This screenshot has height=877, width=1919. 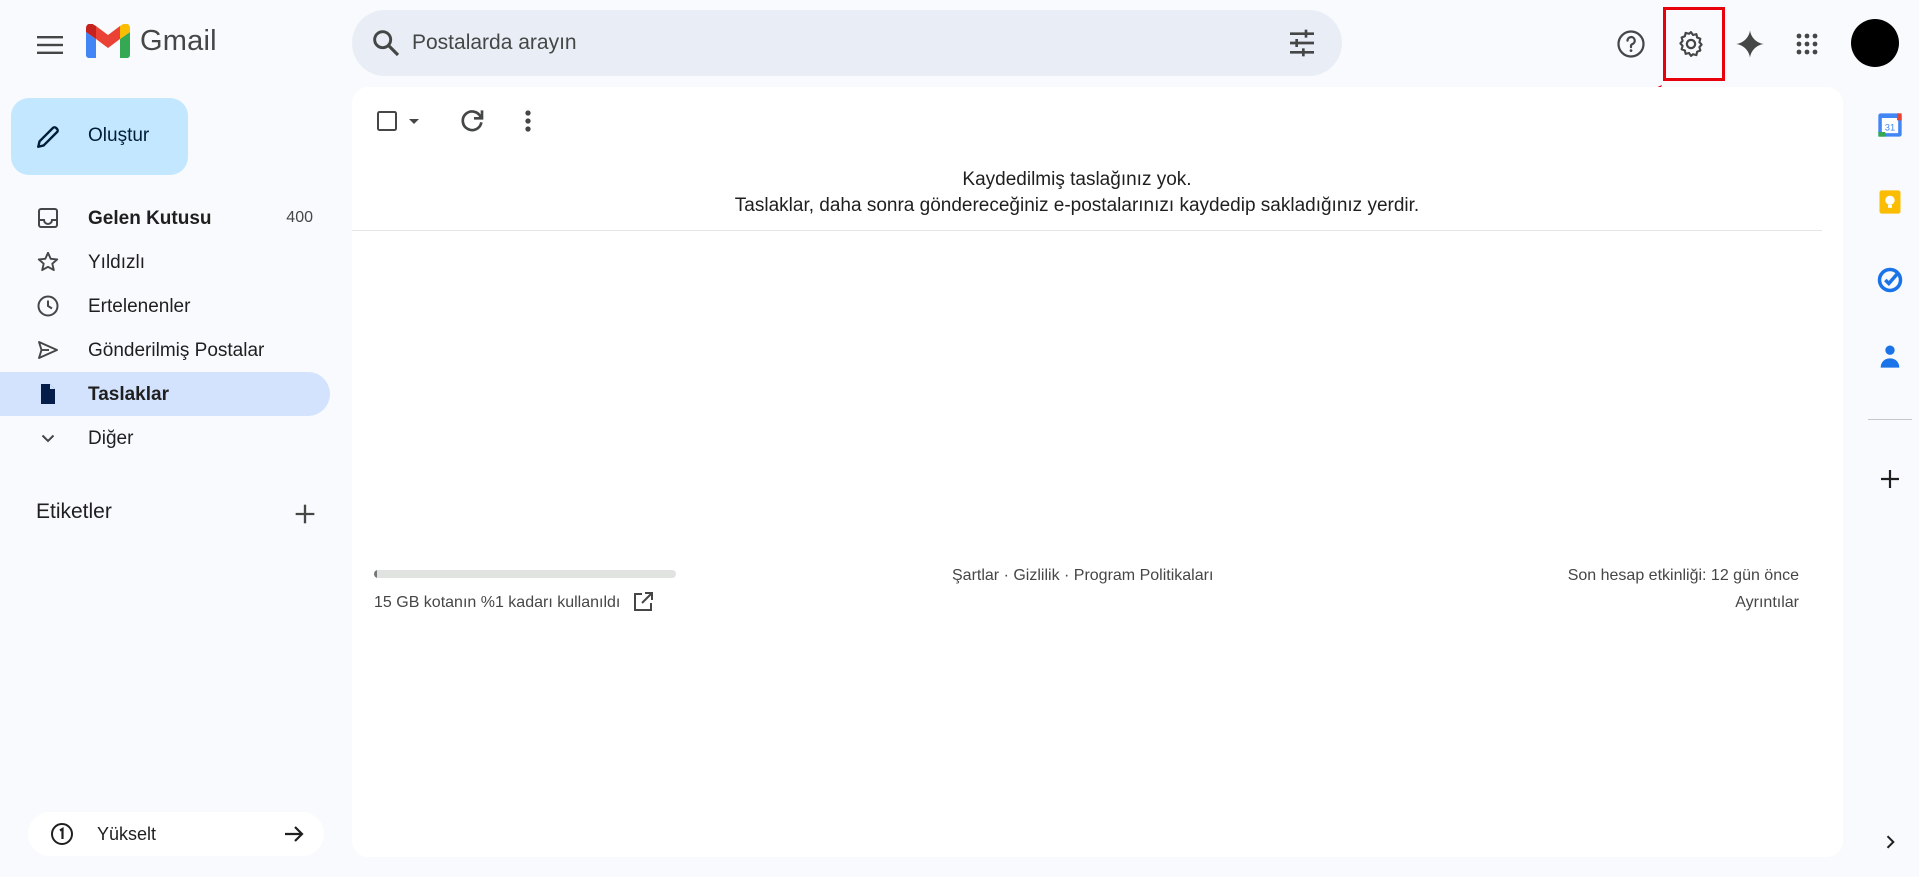 I want to click on open-in-new-icon, so click(x=643, y=602).